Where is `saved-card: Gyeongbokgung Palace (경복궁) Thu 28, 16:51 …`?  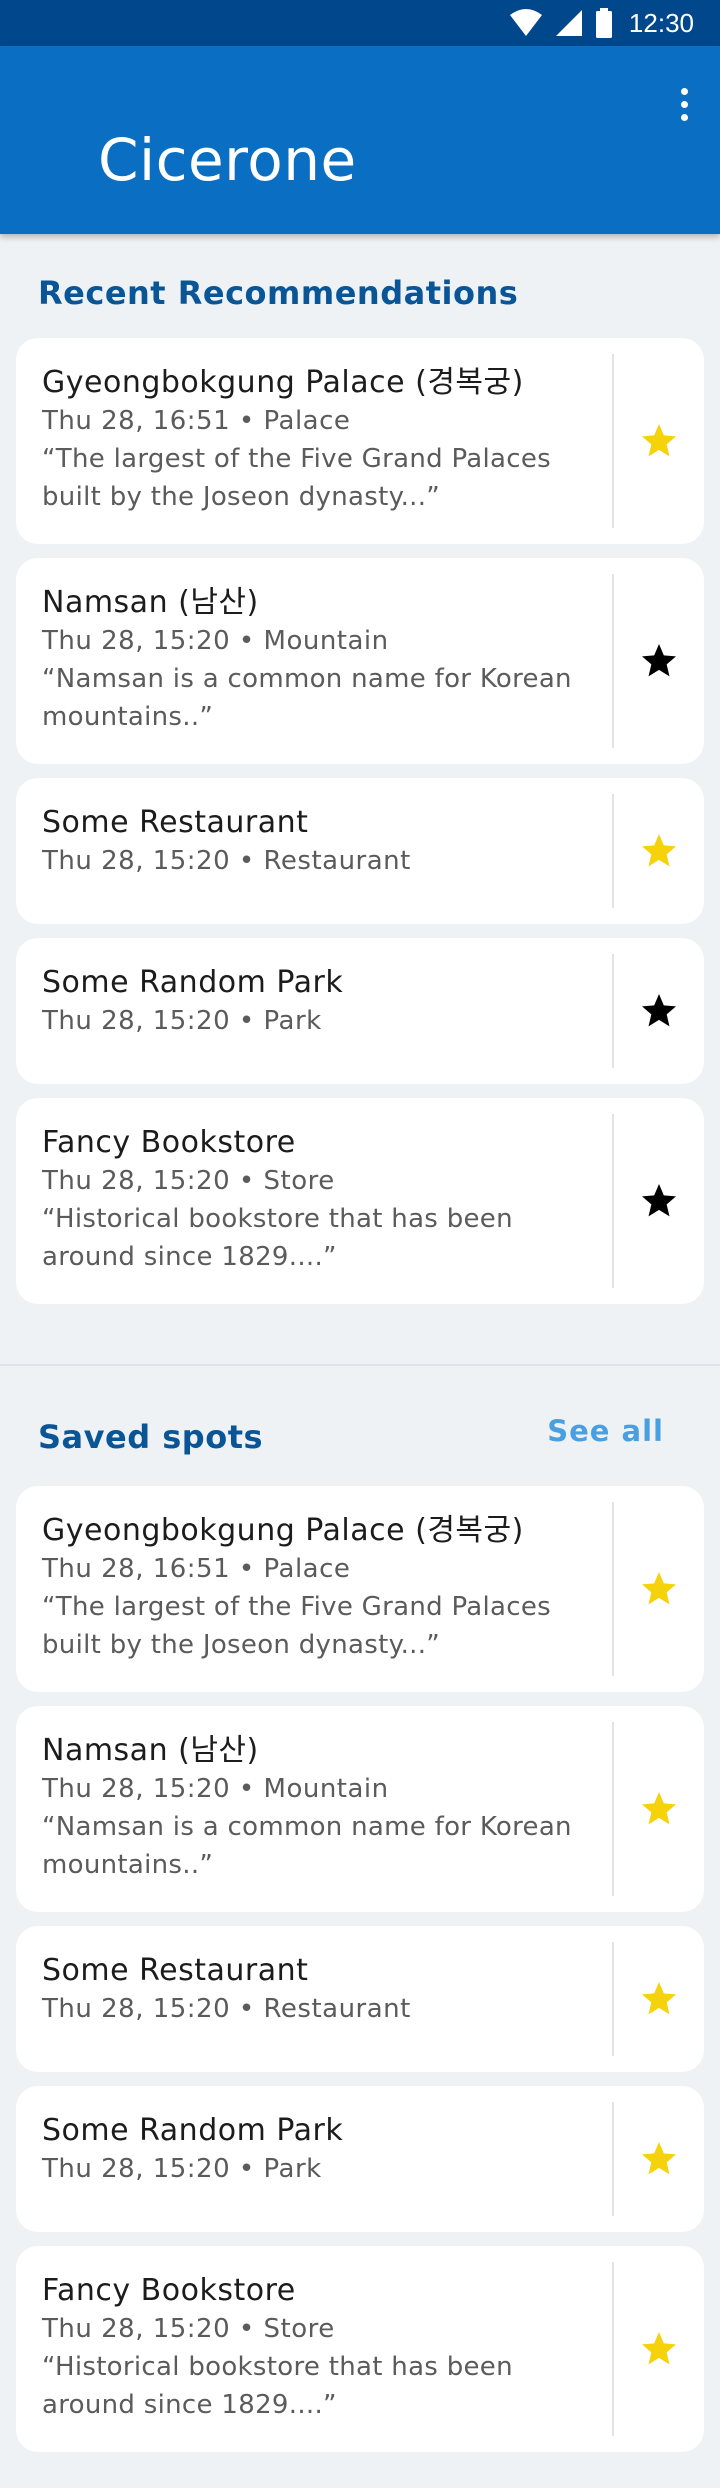 saved-card: Gyeongbokgung Palace (경복궁) Thu 28, 16:51 … is located at coordinates (360, 1589).